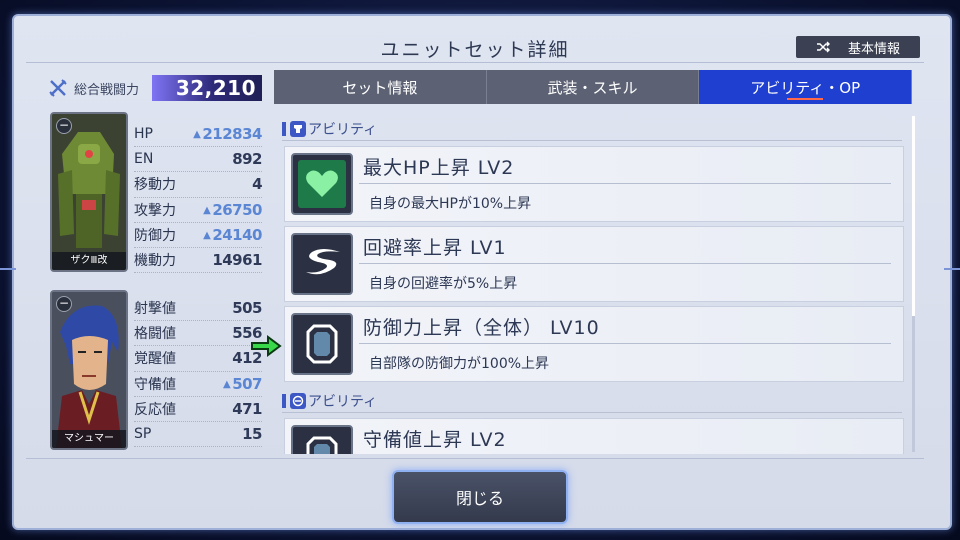  I want to click on pilot-portrait: − マシュマー, so click(89, 370).